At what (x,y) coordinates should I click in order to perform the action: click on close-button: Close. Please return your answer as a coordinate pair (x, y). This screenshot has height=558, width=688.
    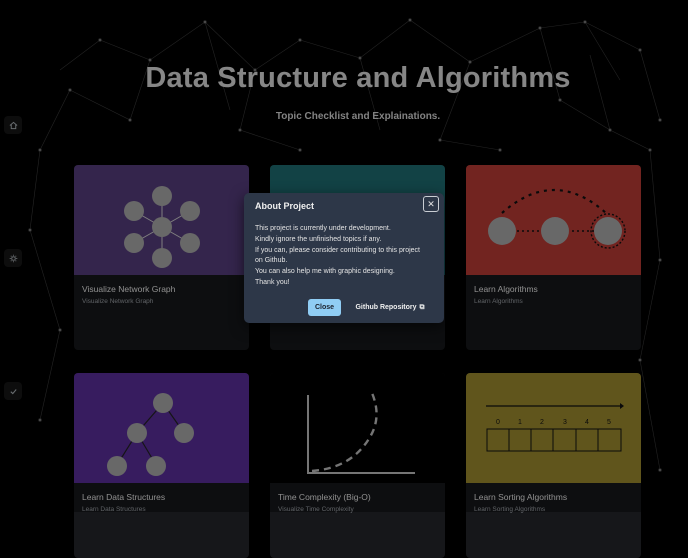
    Looking at the image, I should click on (324, 307).